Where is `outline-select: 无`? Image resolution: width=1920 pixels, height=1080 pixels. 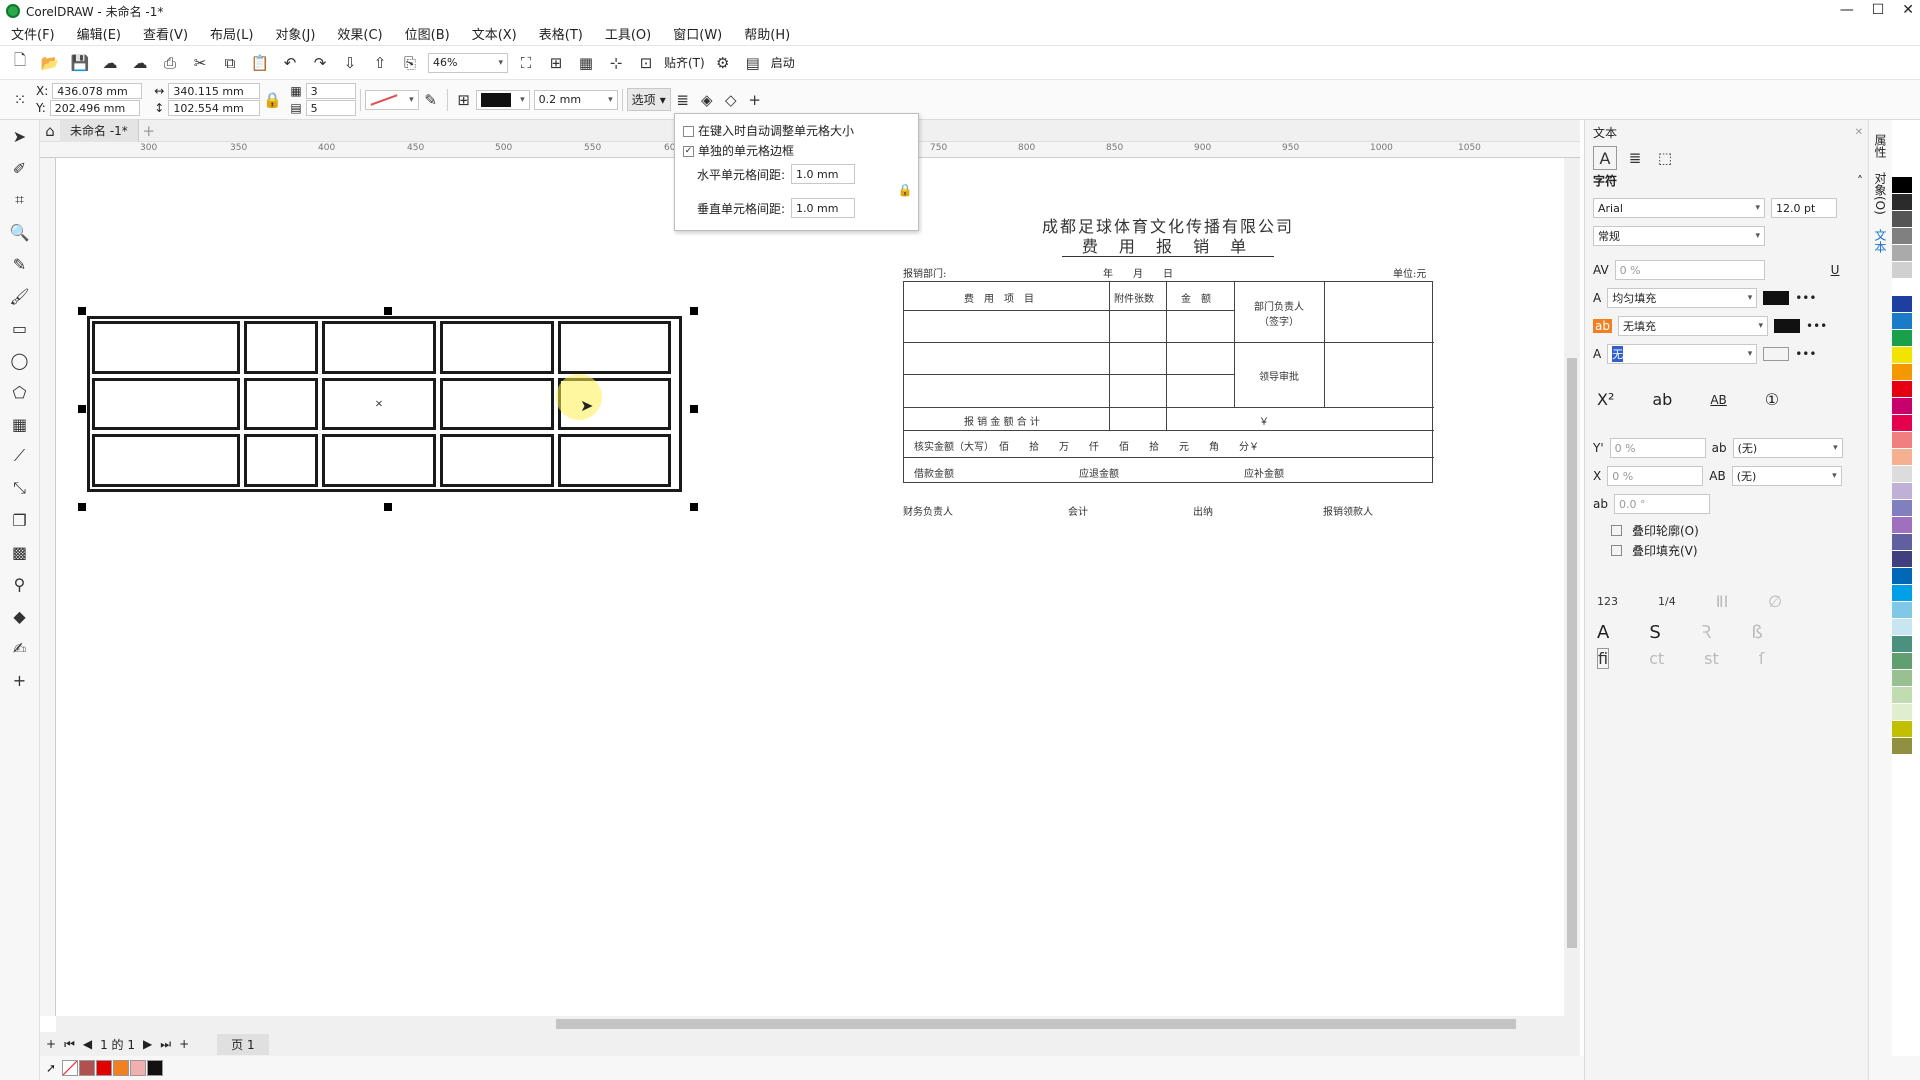
outline-select: 无 is located at coordinates (1682, 354).